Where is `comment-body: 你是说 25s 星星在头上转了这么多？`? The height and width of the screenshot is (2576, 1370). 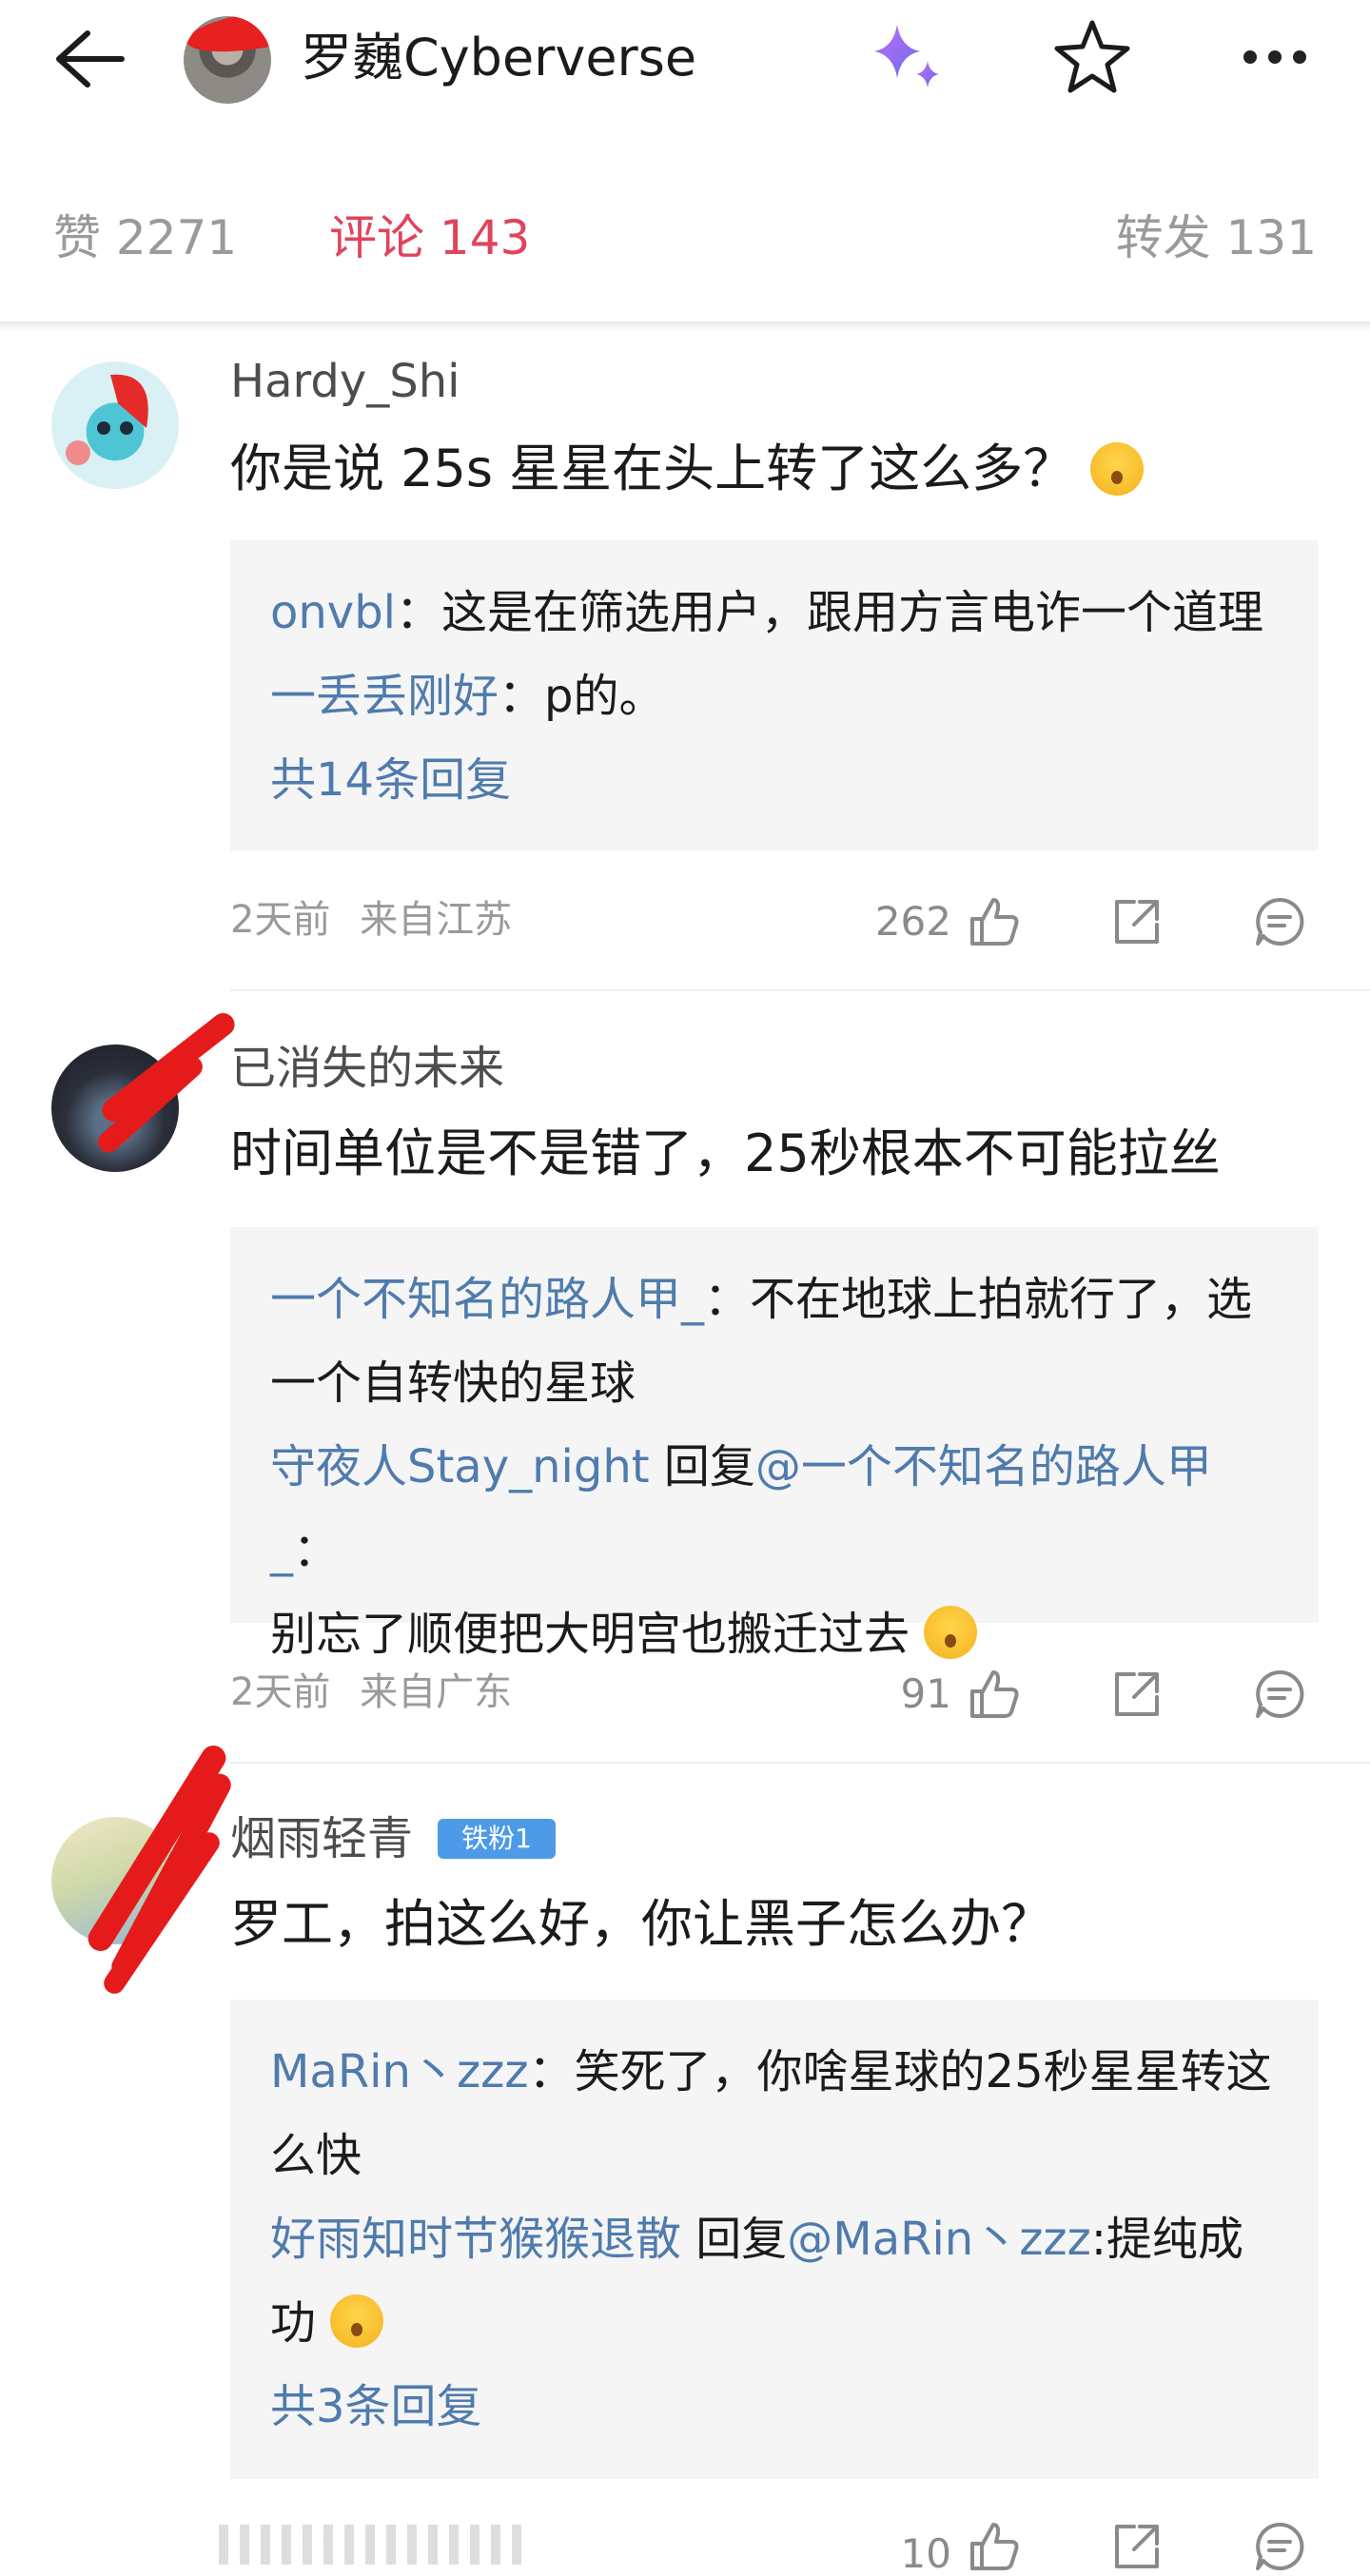 comment-body: 你是说 25s 星星在头上转了这么多？ is located at coordinates (652, 469).